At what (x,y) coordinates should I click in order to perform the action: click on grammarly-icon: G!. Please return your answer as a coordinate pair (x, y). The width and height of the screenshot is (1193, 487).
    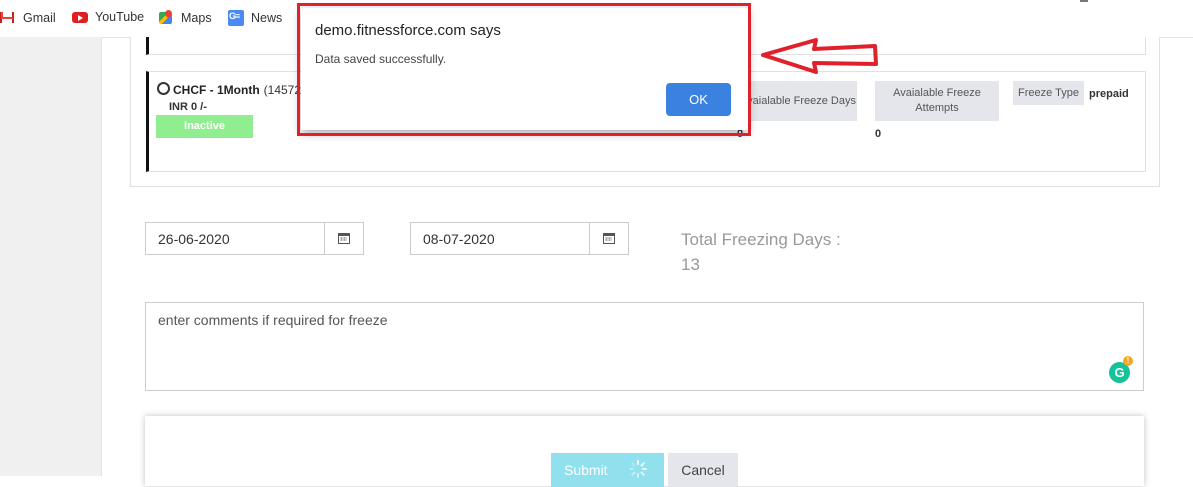
    Looking at the image, I should click on (1121, 369).